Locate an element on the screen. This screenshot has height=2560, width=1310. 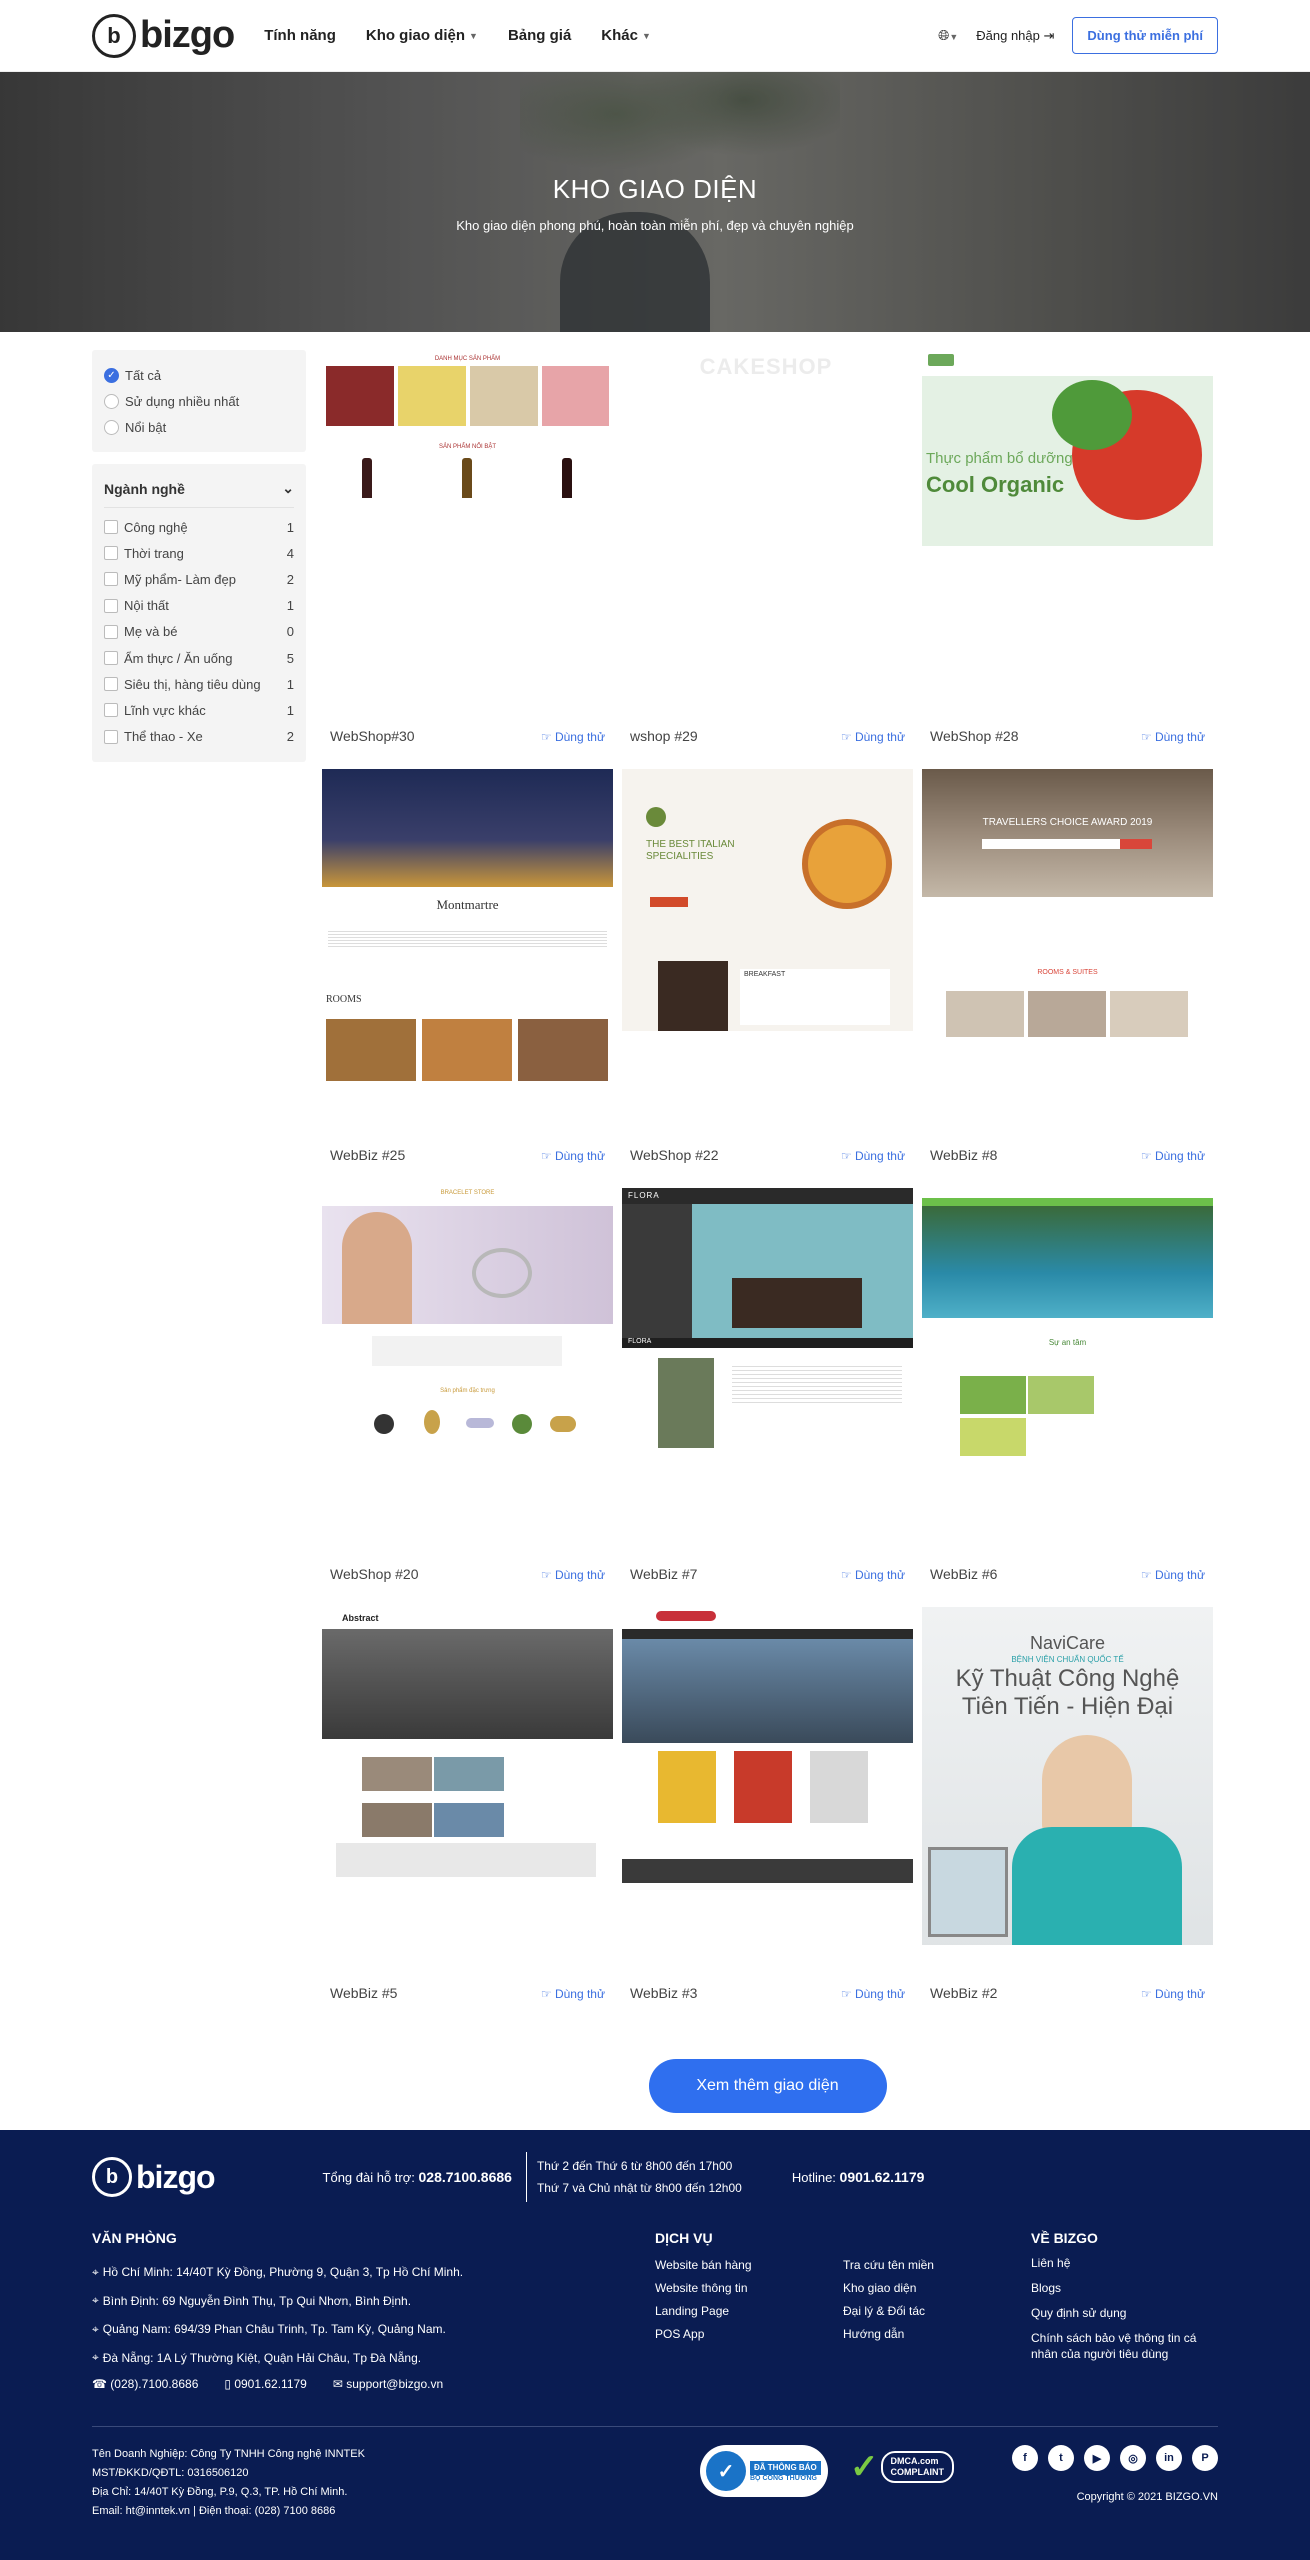
email-contact: ✉ support@bizgo.vn is located at coordinates (388, 2384).